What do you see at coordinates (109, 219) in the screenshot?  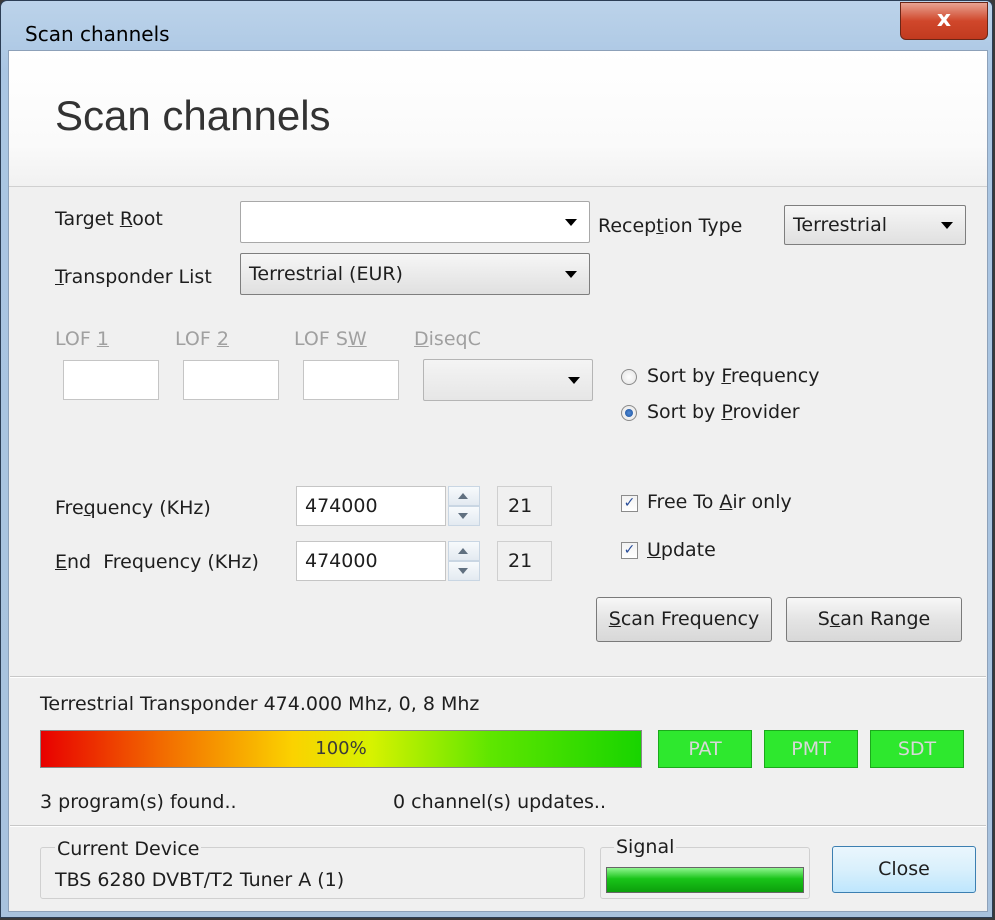 I see `target-root-label: Target Root` at bounding box center [109, 219].